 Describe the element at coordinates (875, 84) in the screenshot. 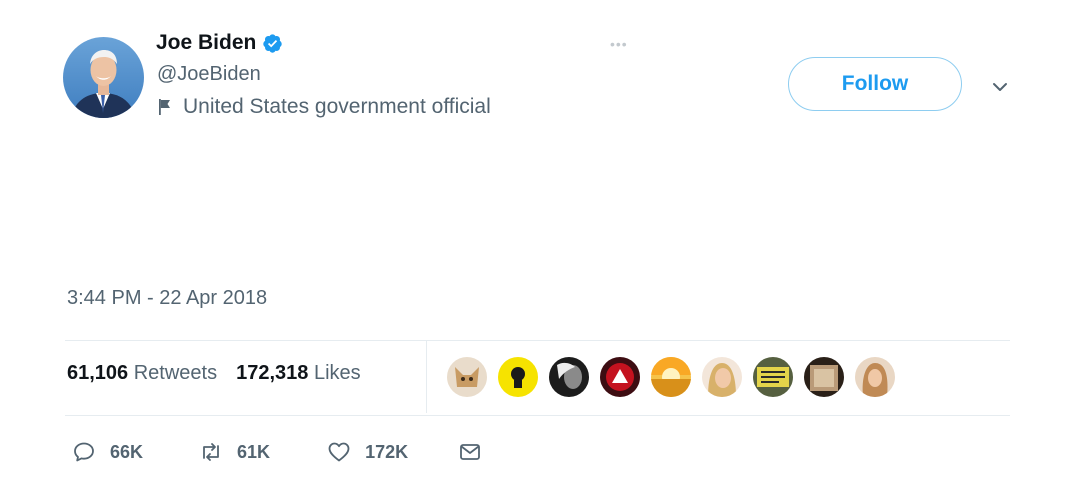

I see `follow-button: Follow` at that location.